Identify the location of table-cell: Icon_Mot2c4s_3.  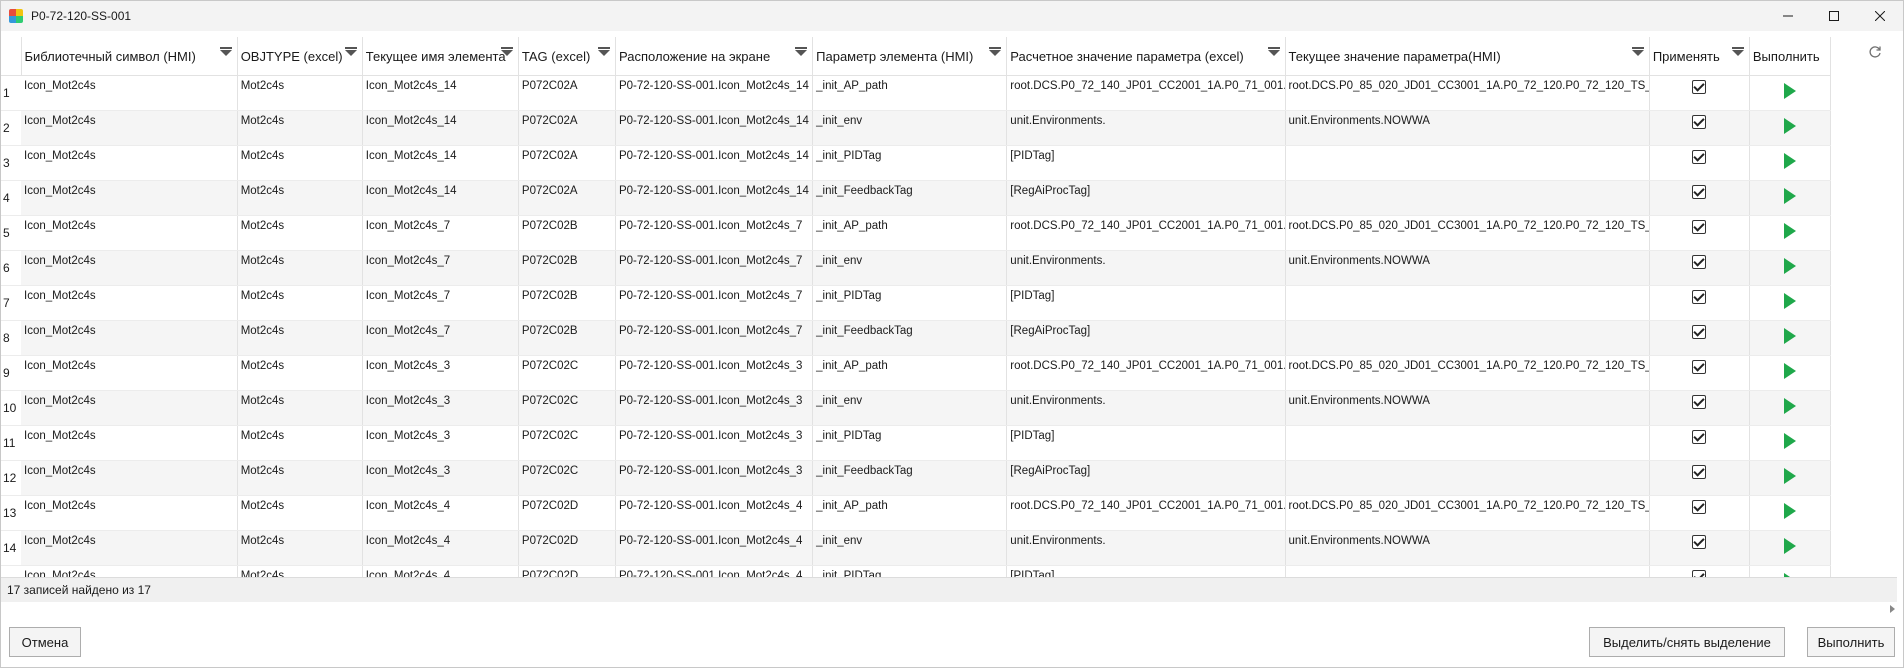
(440, 478).